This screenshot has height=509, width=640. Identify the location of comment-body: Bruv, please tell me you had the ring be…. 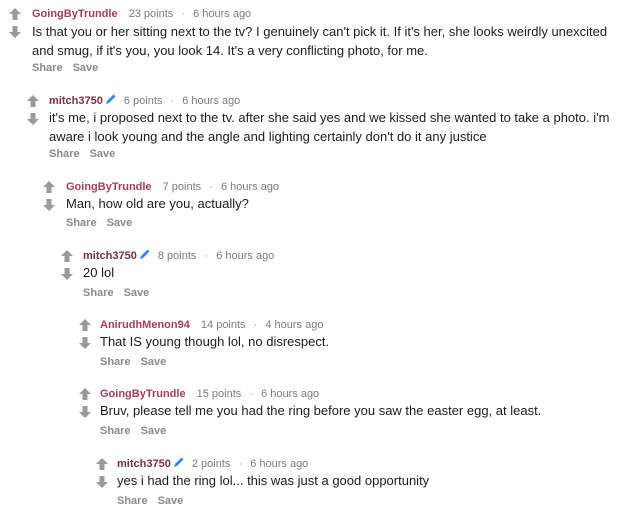
(321, 410).